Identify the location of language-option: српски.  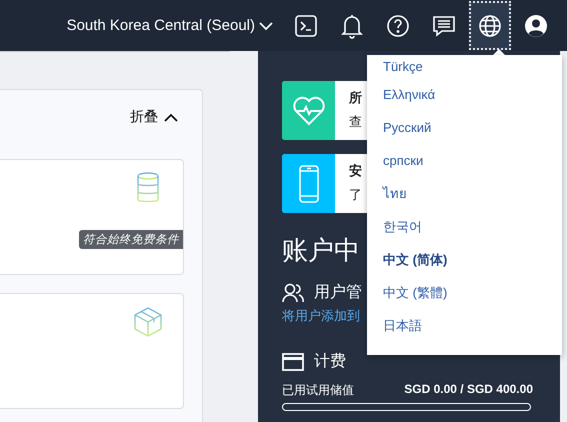
(403, 160).